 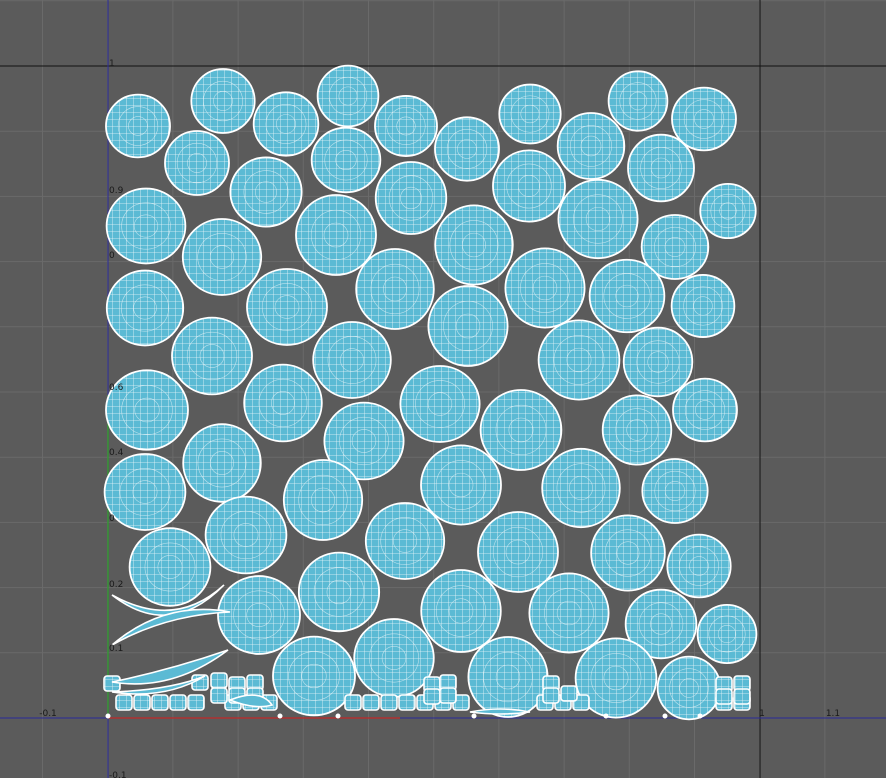 What do you see at coordinates (116, 388) in the screenshot?
I see `y-tick-label: 0.6` at bounding box center [116, 388].